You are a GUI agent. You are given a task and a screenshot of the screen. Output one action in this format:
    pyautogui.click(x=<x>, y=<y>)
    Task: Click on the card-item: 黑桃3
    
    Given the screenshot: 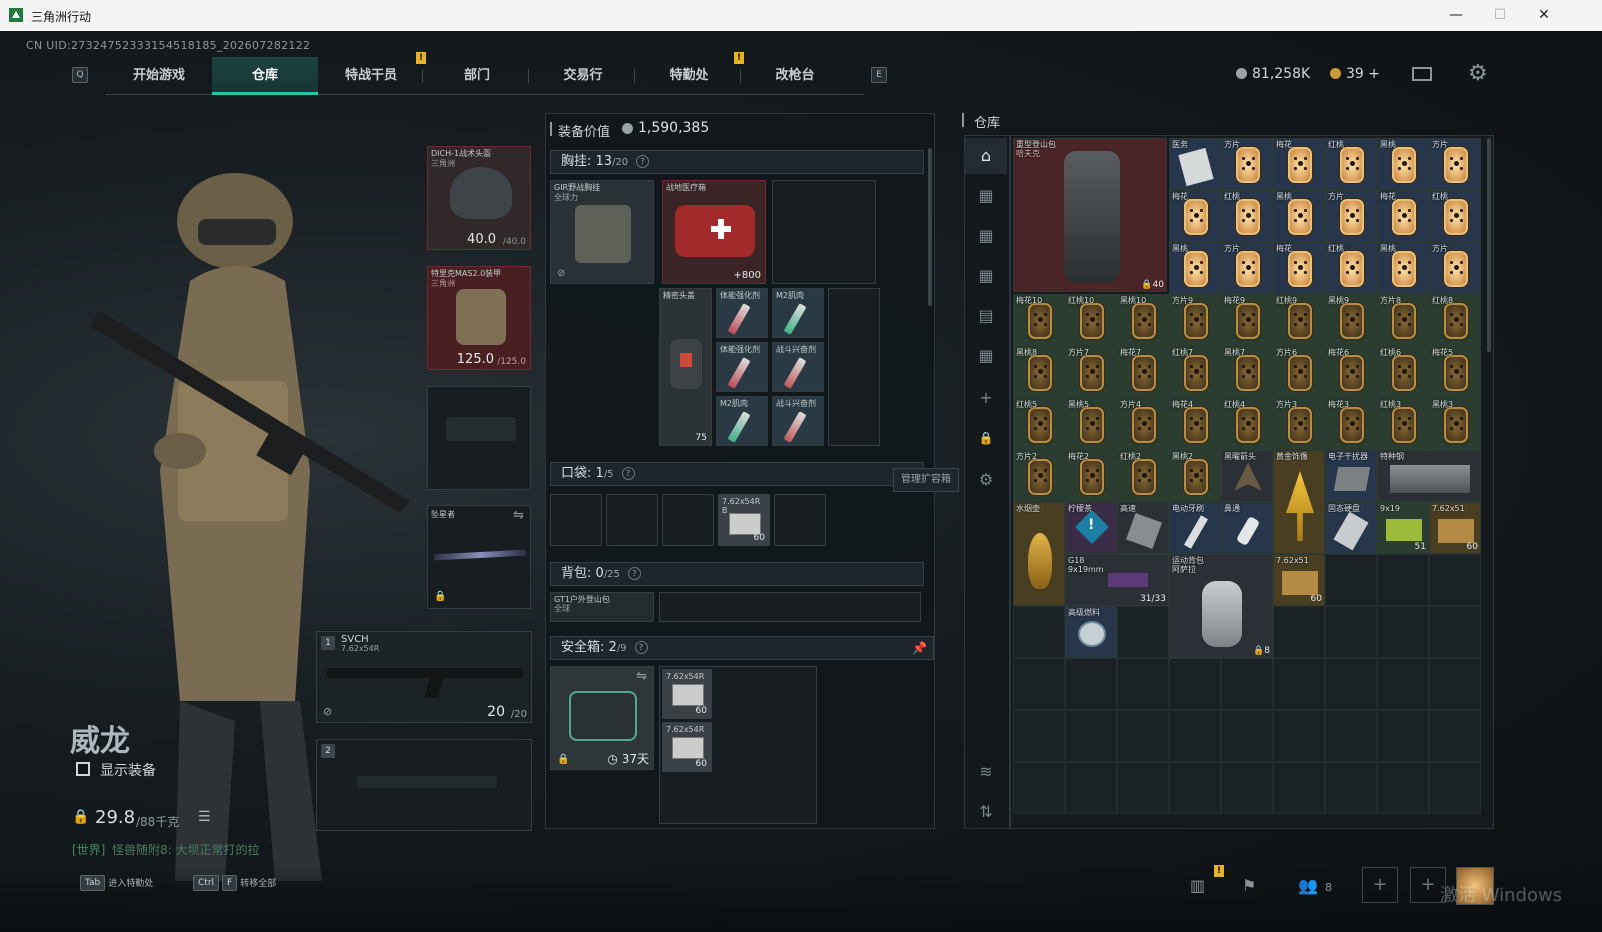 What is the action you would take?
    pyautogui.click(x=1455, y=424)
    